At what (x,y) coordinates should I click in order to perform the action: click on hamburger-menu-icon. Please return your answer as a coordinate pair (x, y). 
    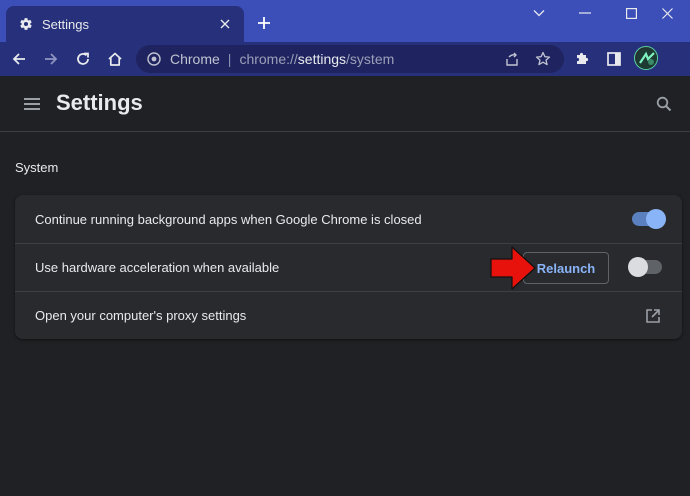
    Looking at the image, I should click on (32, 104).